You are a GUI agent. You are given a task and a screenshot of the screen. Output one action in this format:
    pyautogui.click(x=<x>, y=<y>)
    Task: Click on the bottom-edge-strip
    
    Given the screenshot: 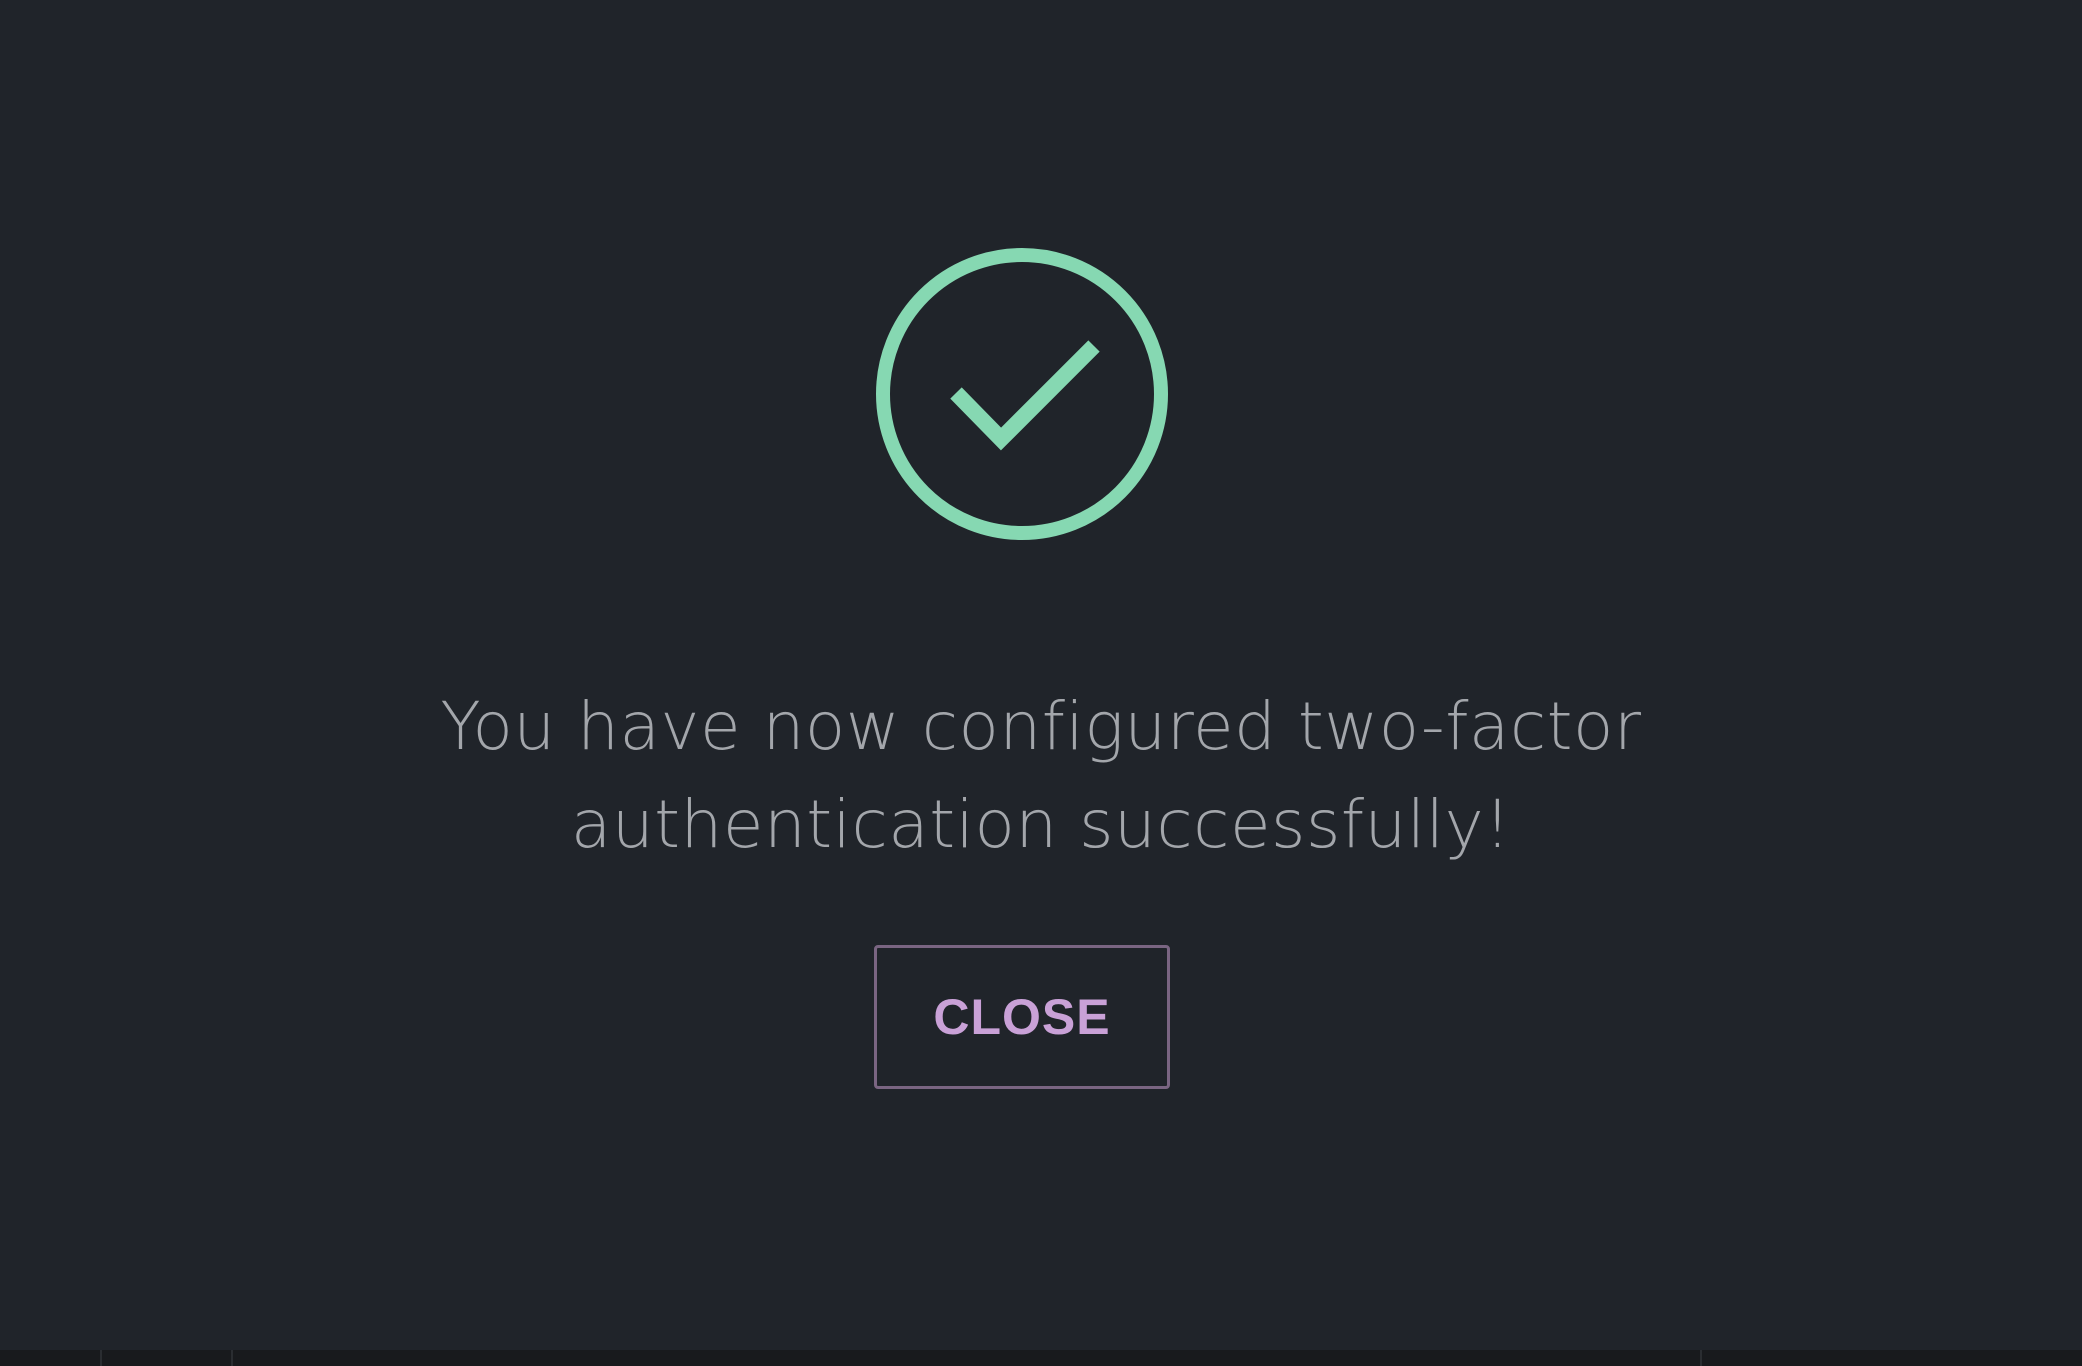 What is the action you would take?
    pyautogui.click(x=1041, y=1358)
    